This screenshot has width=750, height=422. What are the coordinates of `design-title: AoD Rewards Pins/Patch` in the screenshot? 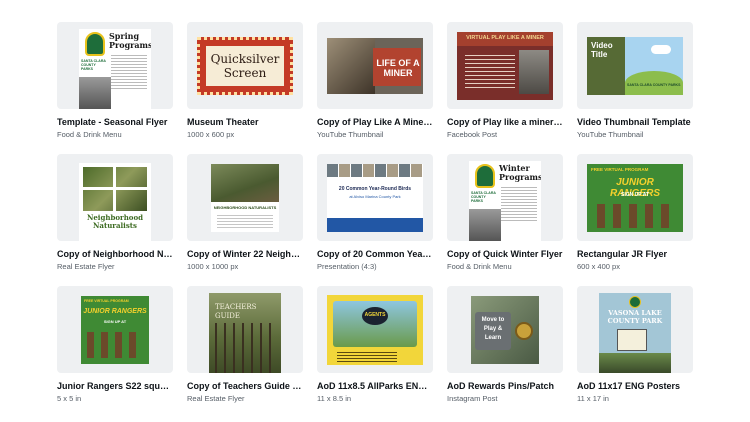 It's located at (505, 386).